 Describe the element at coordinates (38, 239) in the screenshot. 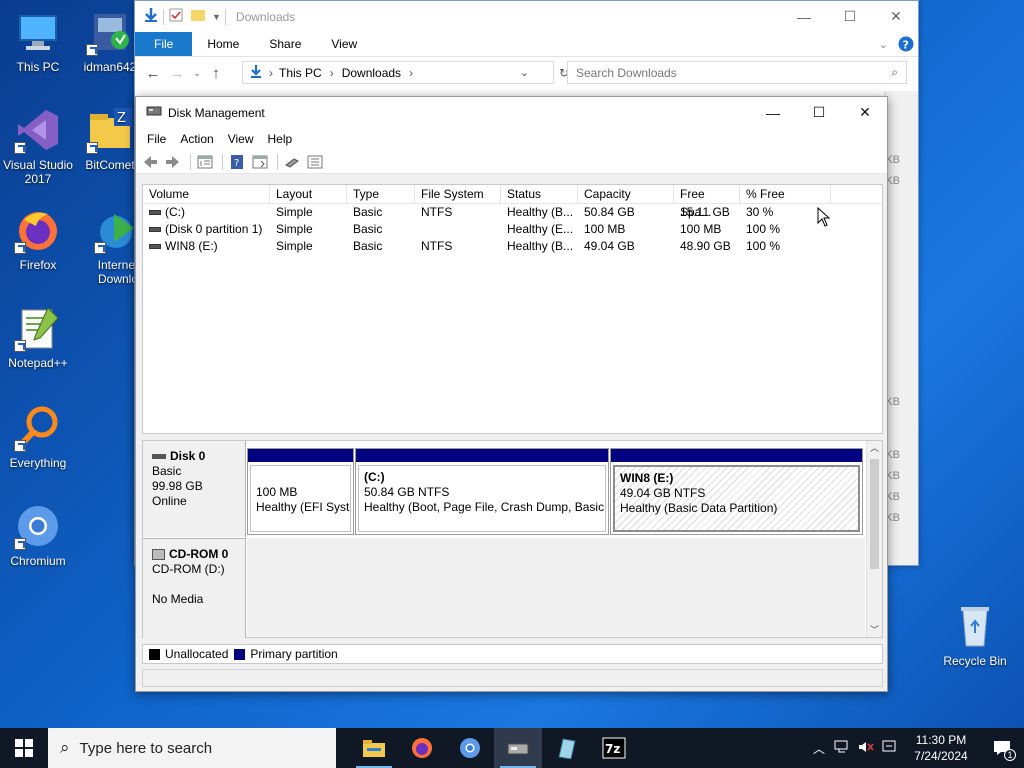

I see `desktop-icon-firefox: Firefox` at that location.